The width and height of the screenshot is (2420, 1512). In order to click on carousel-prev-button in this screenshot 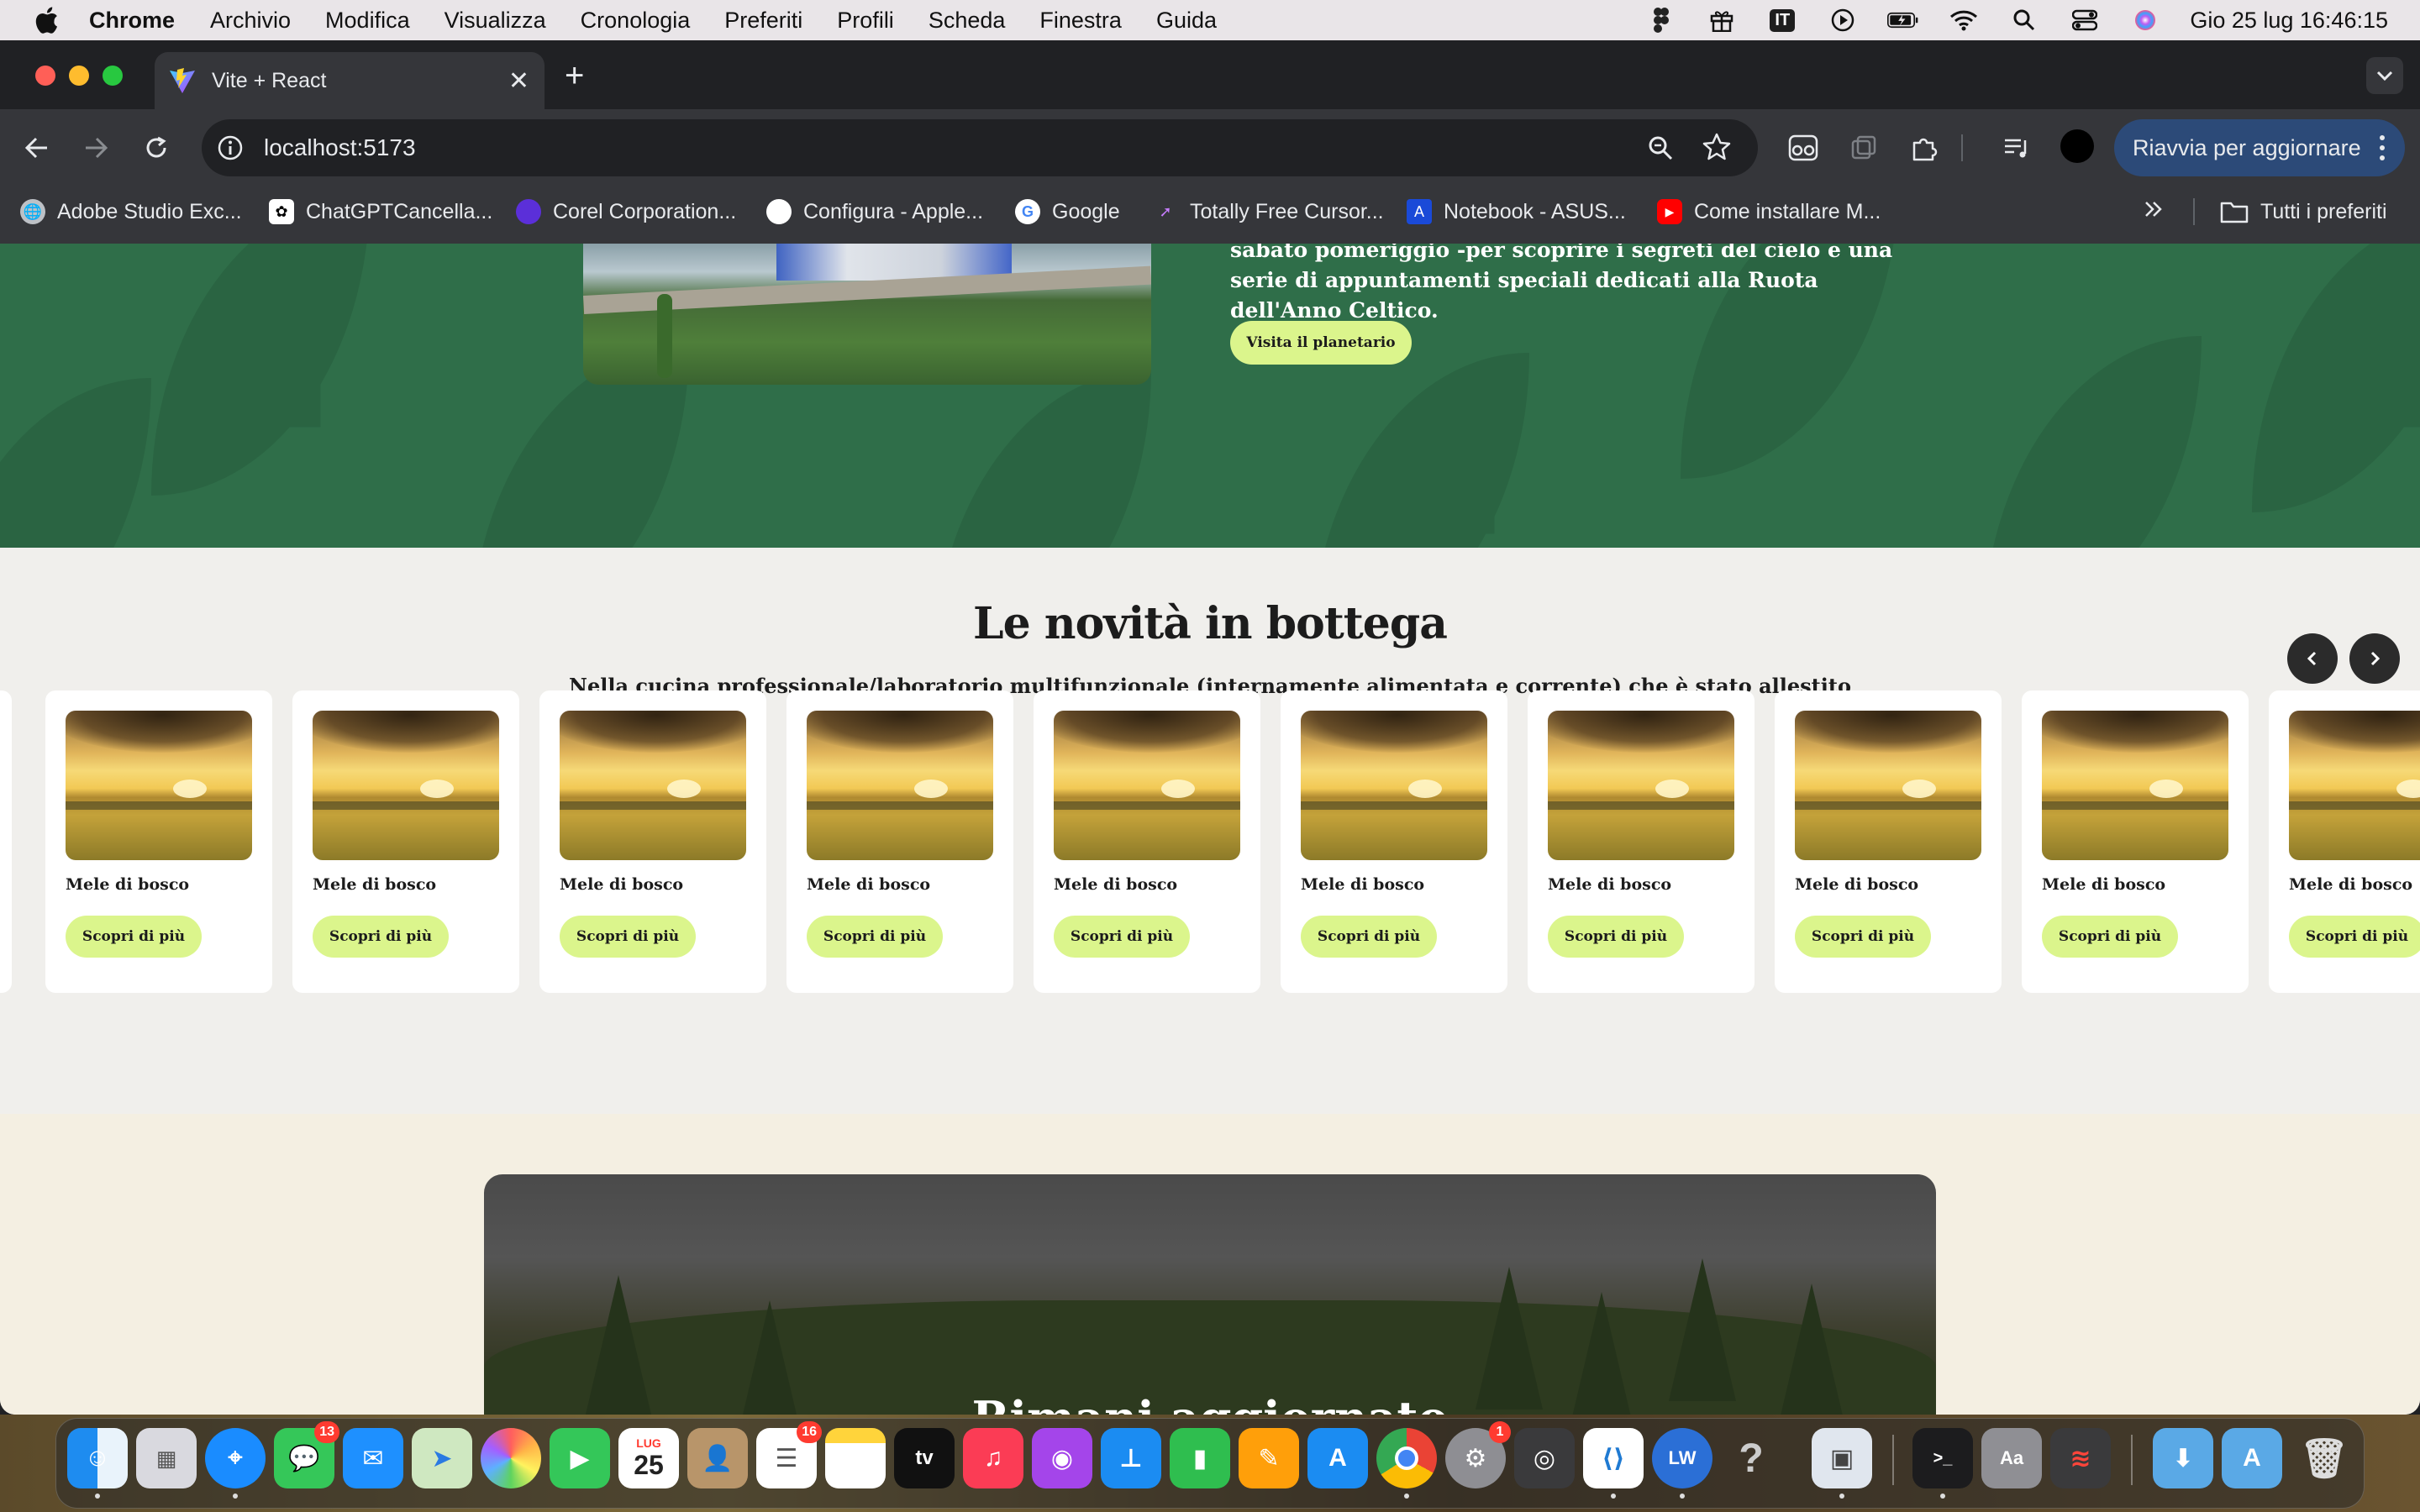, I will do `click(2312, 658)`.